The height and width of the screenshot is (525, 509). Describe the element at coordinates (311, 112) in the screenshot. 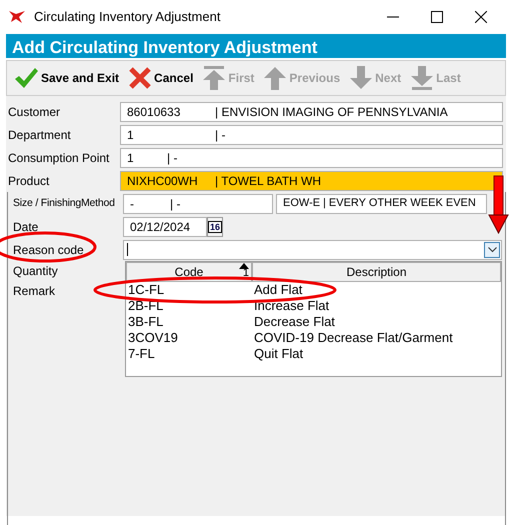

I see `text-field: 86010633 | ENVISION IMAGING OF PENNSYLVANIA` at that location.